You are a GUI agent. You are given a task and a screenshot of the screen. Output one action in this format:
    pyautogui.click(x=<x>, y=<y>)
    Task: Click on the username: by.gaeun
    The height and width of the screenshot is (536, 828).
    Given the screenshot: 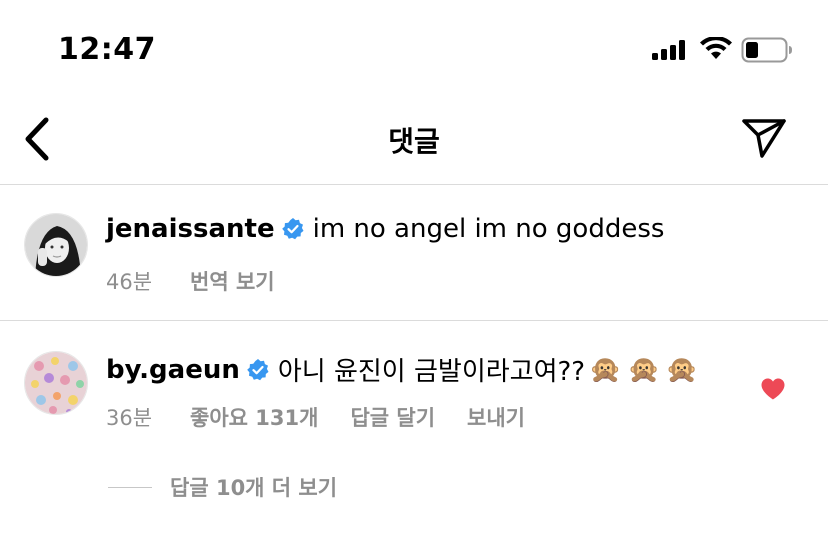 What is the action you would take?
    pyautogui.click(x=173, y=370)
    